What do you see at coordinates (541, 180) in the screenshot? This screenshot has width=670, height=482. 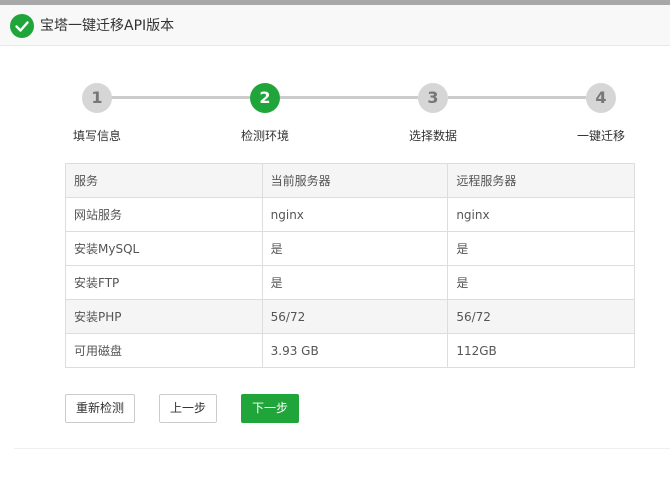 I see `column-header-remote-server: 远程服务器` at bounding box center [541, 180].